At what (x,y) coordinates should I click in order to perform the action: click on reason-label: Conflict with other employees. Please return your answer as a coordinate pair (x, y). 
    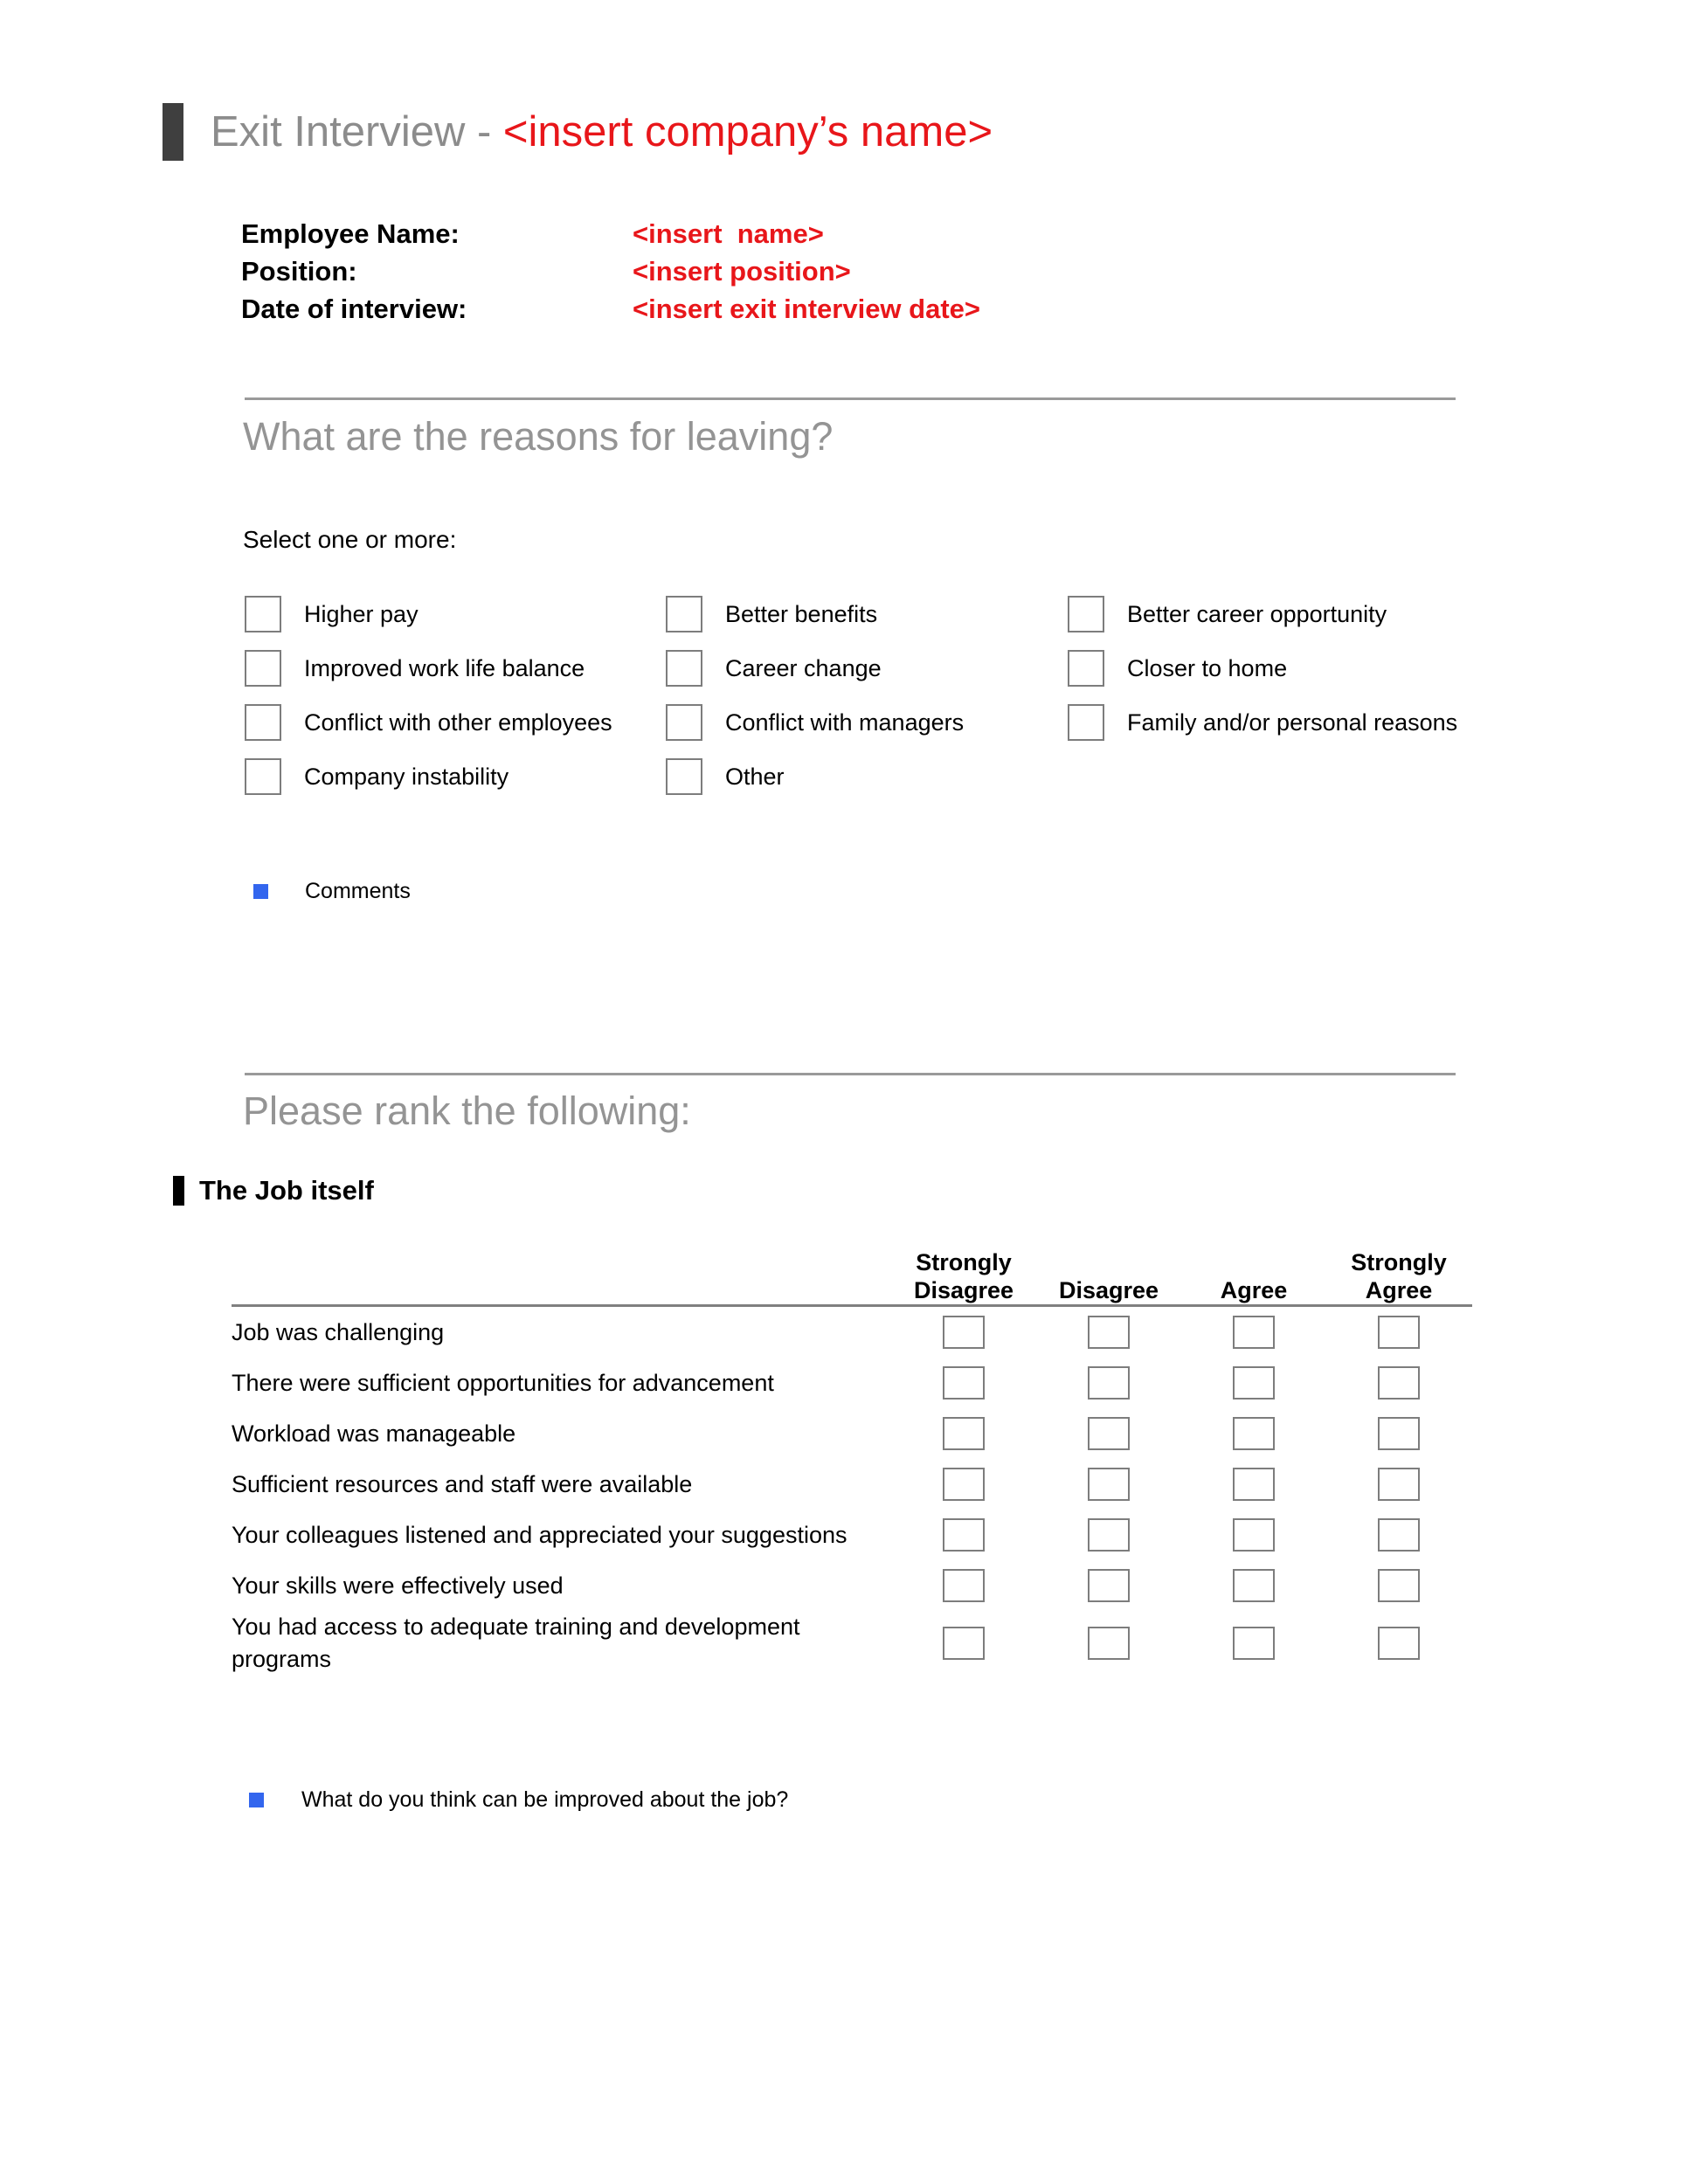
    Looking at the image, I should click on (458, 722).